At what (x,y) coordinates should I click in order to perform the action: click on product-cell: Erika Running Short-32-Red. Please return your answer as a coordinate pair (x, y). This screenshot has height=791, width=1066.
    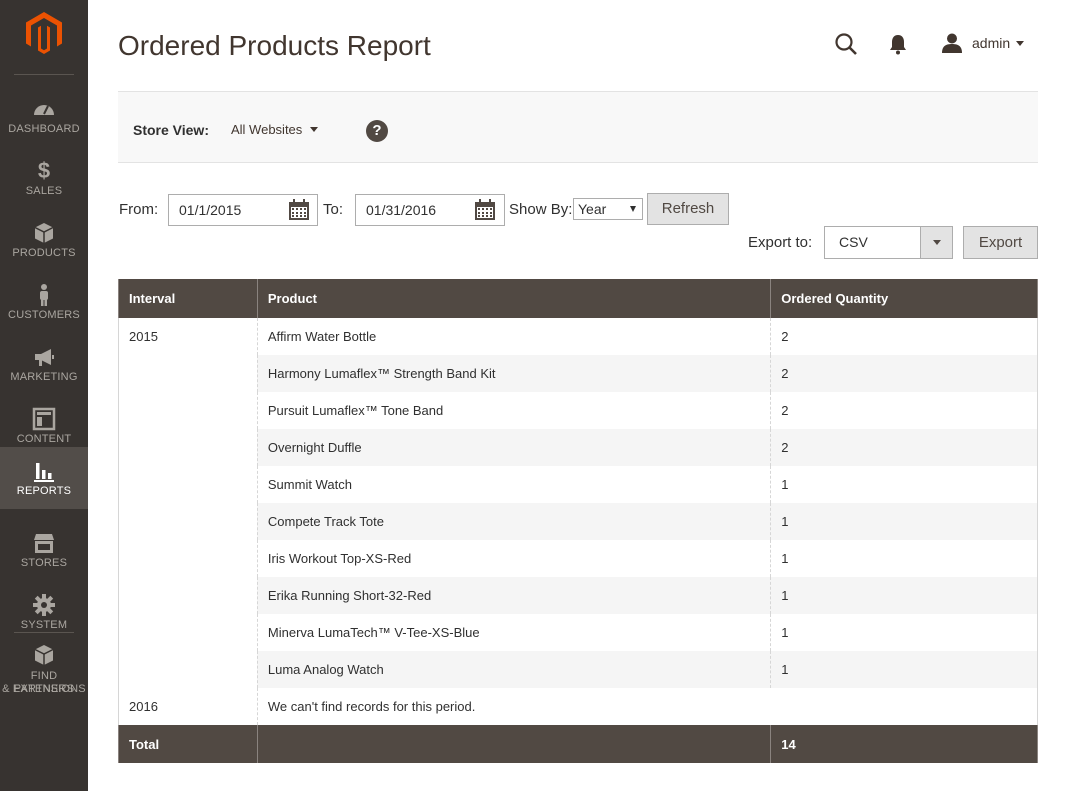
    Looking at the image, I should click on (514, 595).